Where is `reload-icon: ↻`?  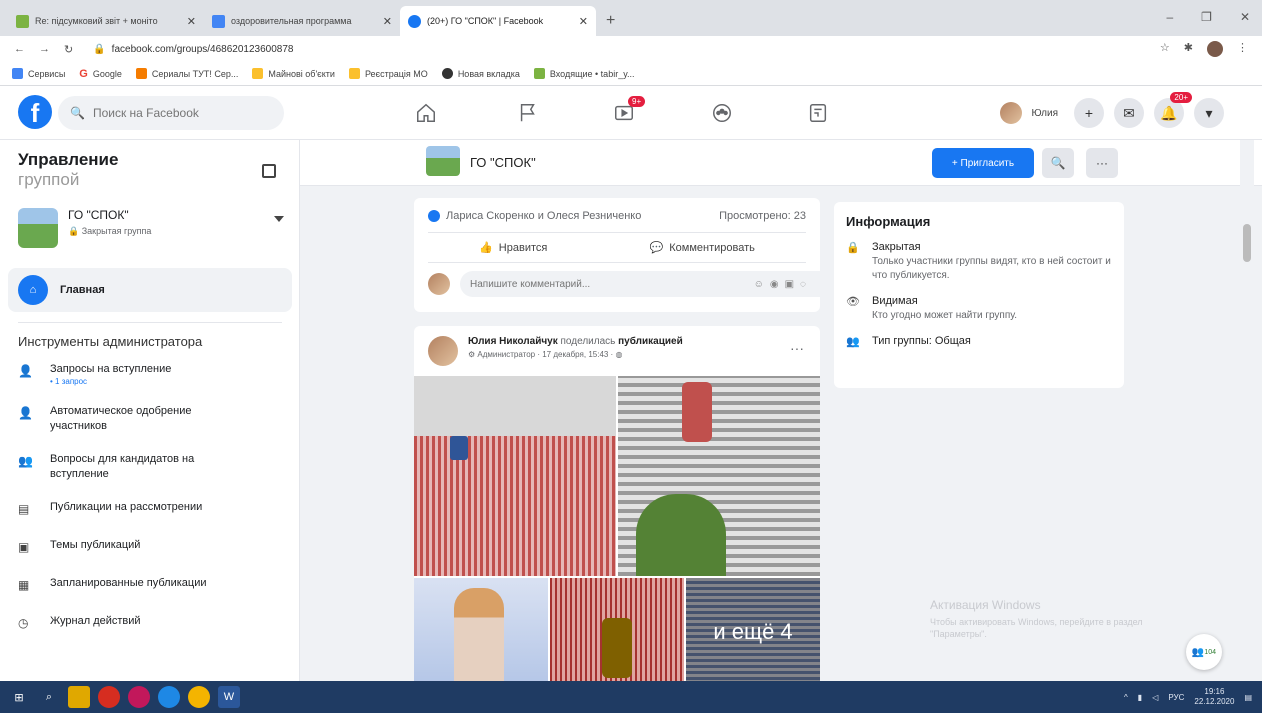 reload-icon: ↻ is located at coordinates (68, 49).